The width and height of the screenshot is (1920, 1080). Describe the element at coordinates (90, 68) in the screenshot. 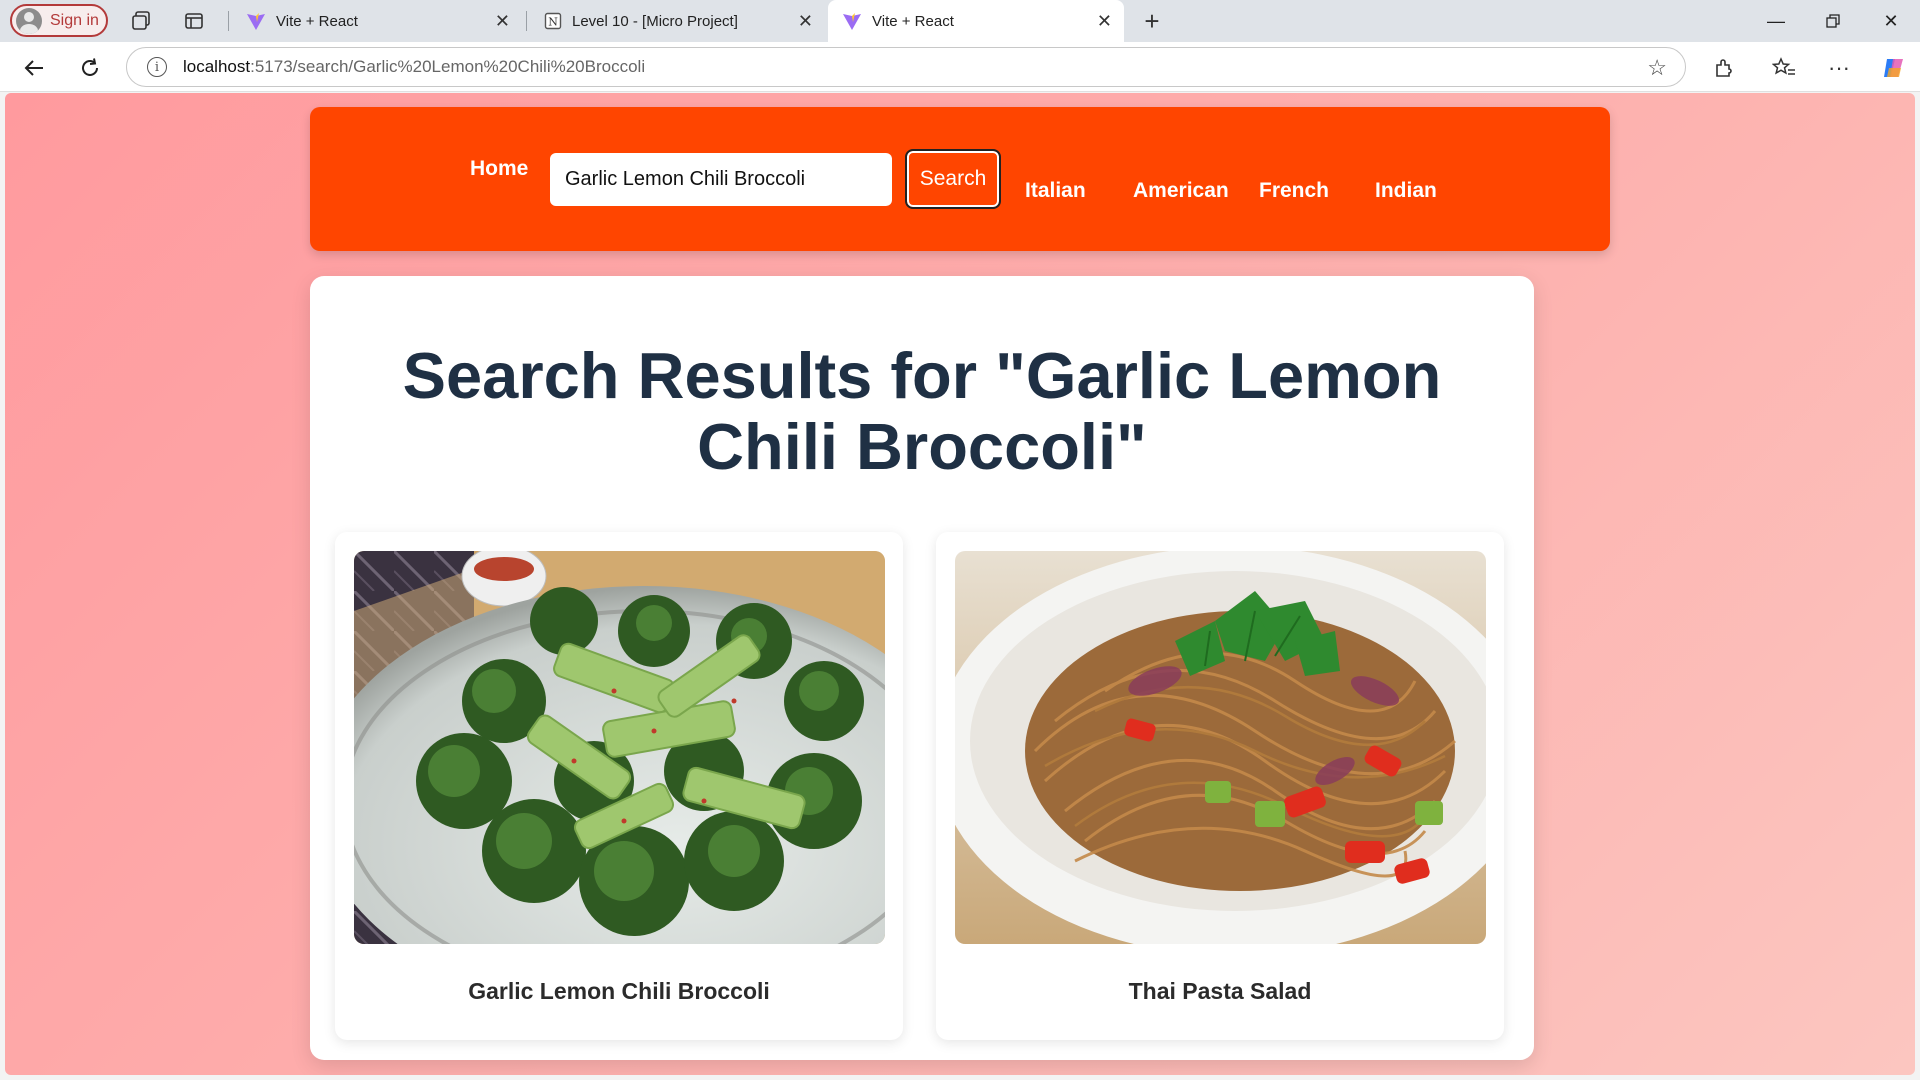

I see `refresh-icon` at that location.